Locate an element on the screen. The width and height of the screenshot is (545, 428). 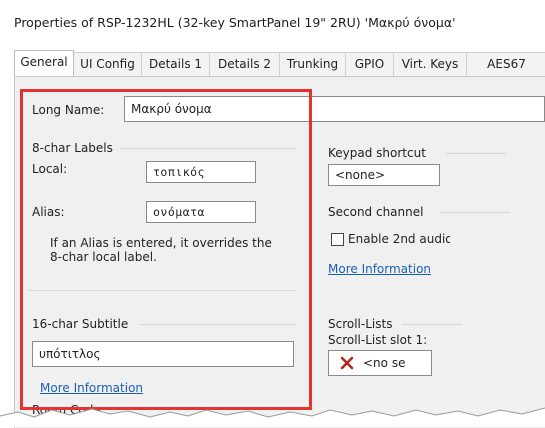
keypad-group-title: Keypad shortcut is located at coordinates (377, 153).